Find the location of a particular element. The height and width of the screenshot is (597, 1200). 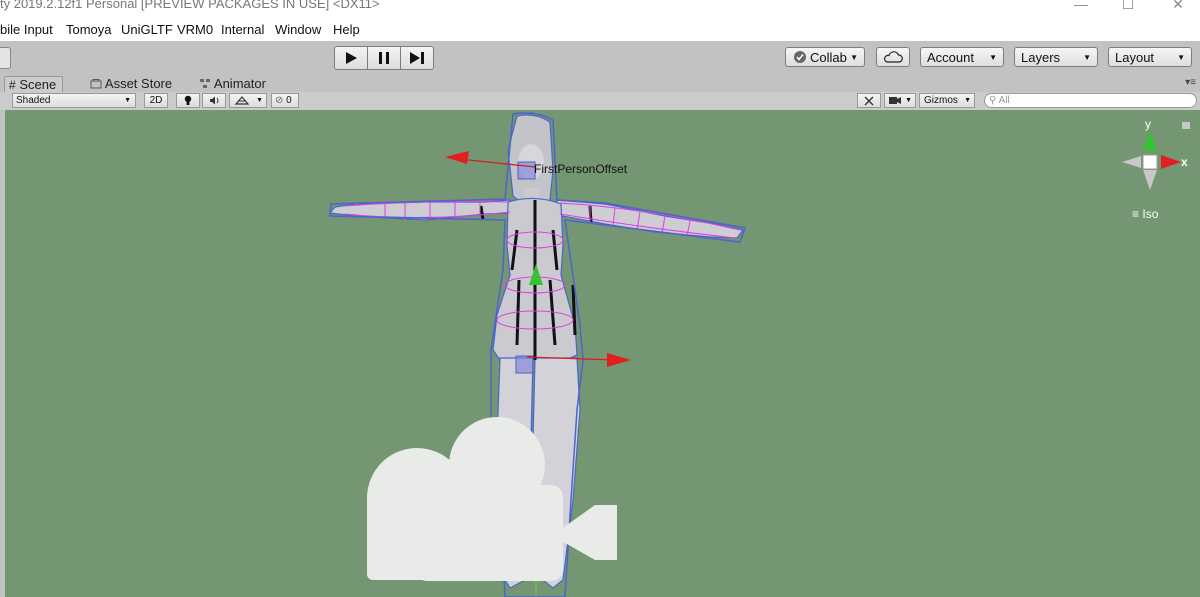

menu-tomoya: Tomoya is located at coordinates (89, 29).